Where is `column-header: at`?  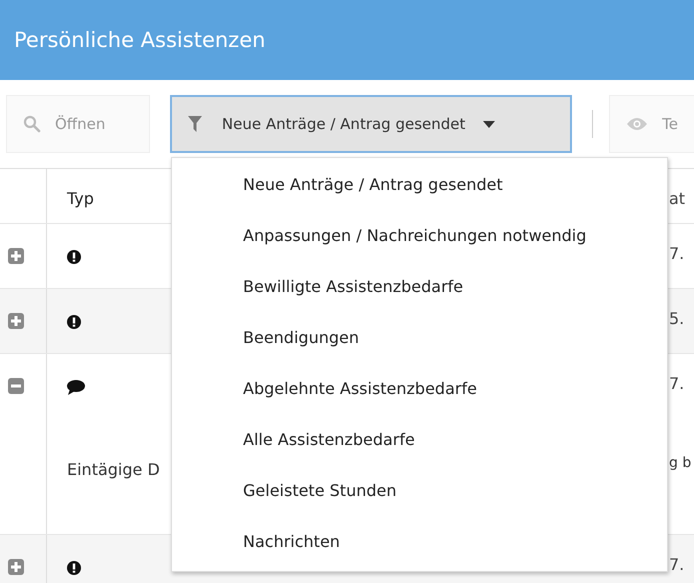 column-header: at is located at coordinates (677, 198).